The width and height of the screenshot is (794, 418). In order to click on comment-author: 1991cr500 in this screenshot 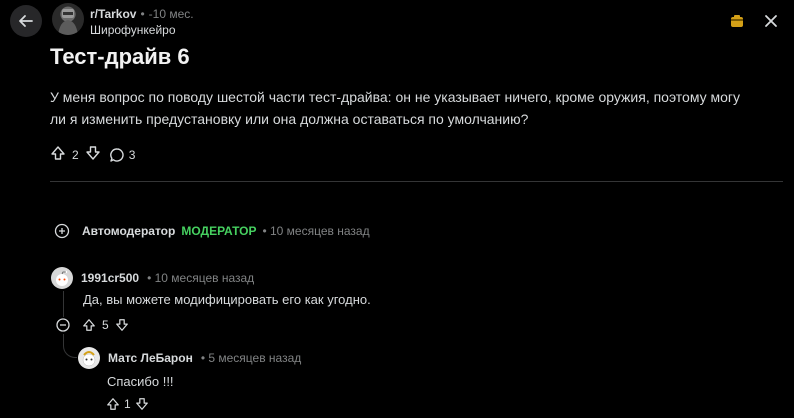, I will do `click(110, 278)`.